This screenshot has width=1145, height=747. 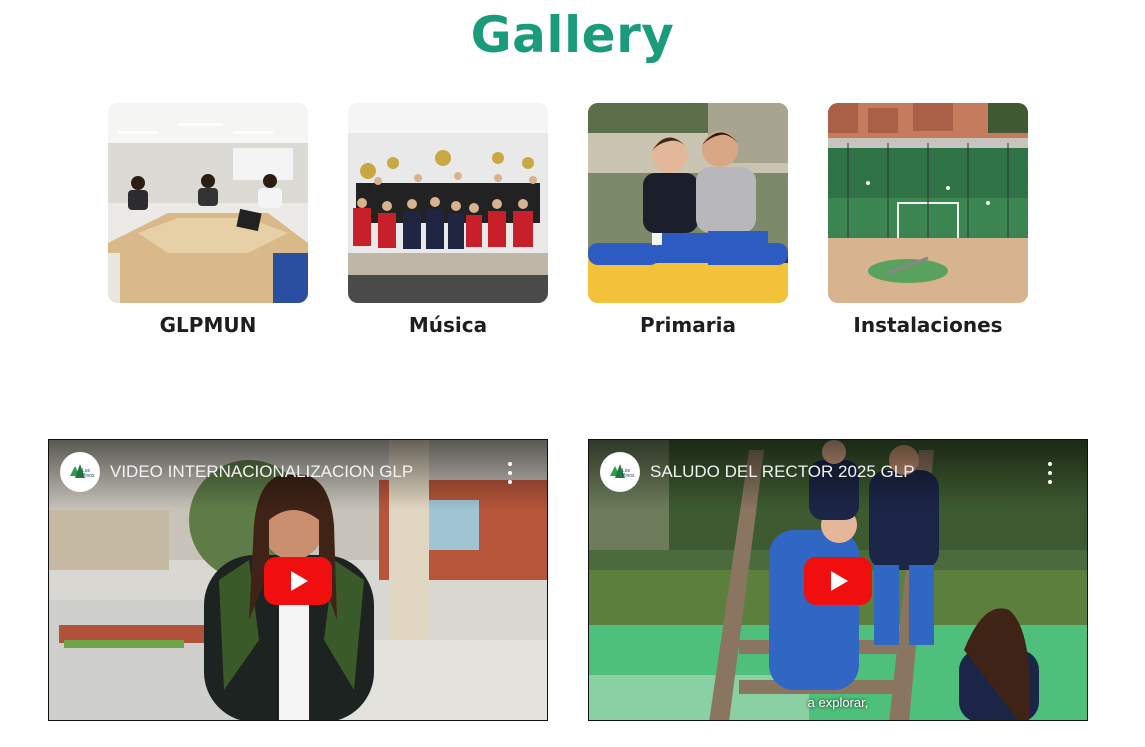 What do you see at coordinates (688, 325) in the screenshot?
I see `gallery-label-primaria: Primaria` at bounding box center [688, 325].